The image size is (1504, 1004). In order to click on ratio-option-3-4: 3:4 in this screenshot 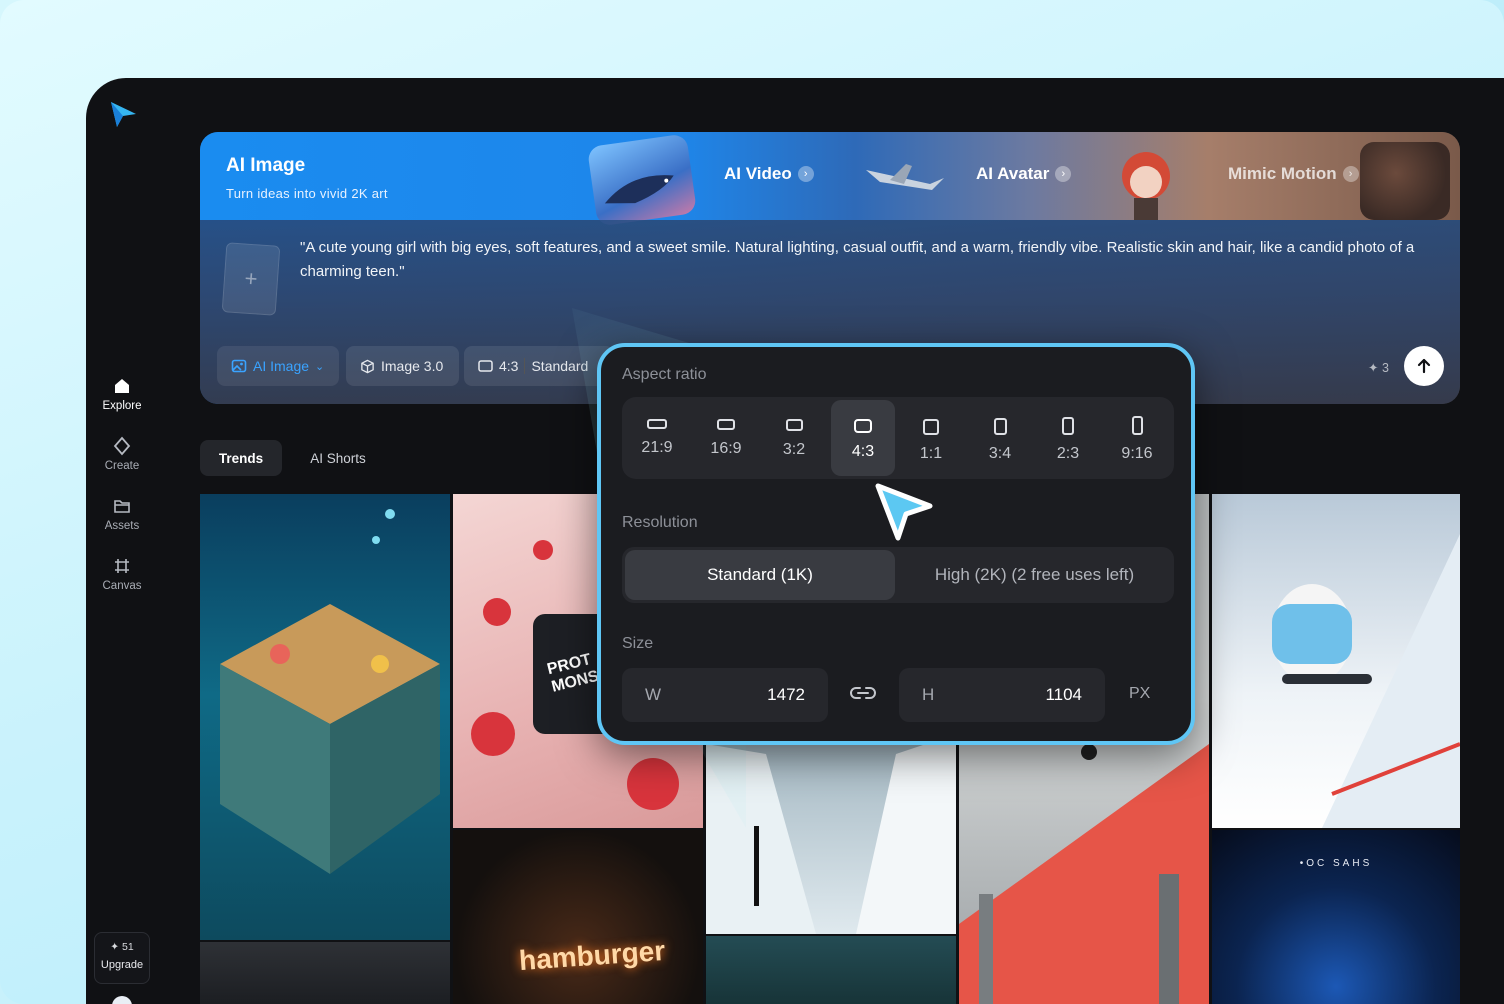, I will do `click(1000, 438)`.